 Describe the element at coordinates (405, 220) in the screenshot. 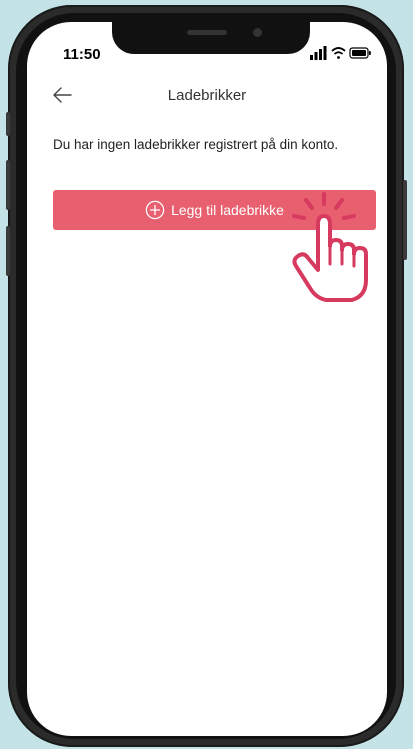

I see `phone-side-button-power` at that location.